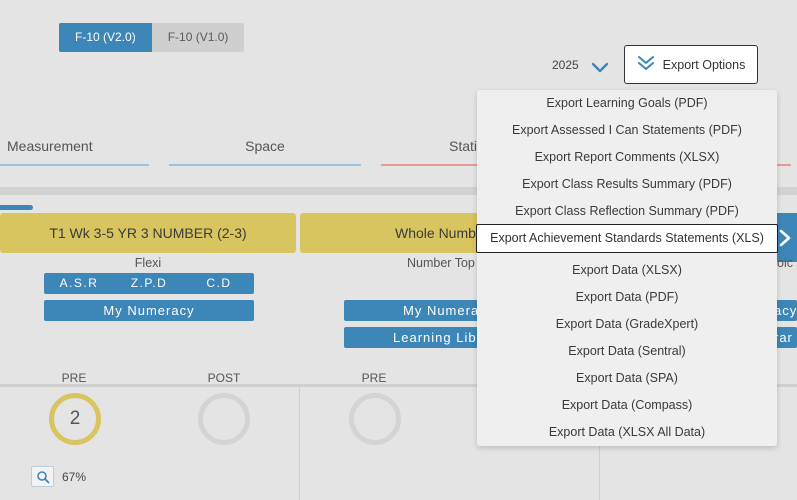 The image size is (797, 500). What do you see at coordinates (627, 351) in the screenshot?
I see `export-menu-item: Export Data (Sentral)` at bounding box center [627, 351].